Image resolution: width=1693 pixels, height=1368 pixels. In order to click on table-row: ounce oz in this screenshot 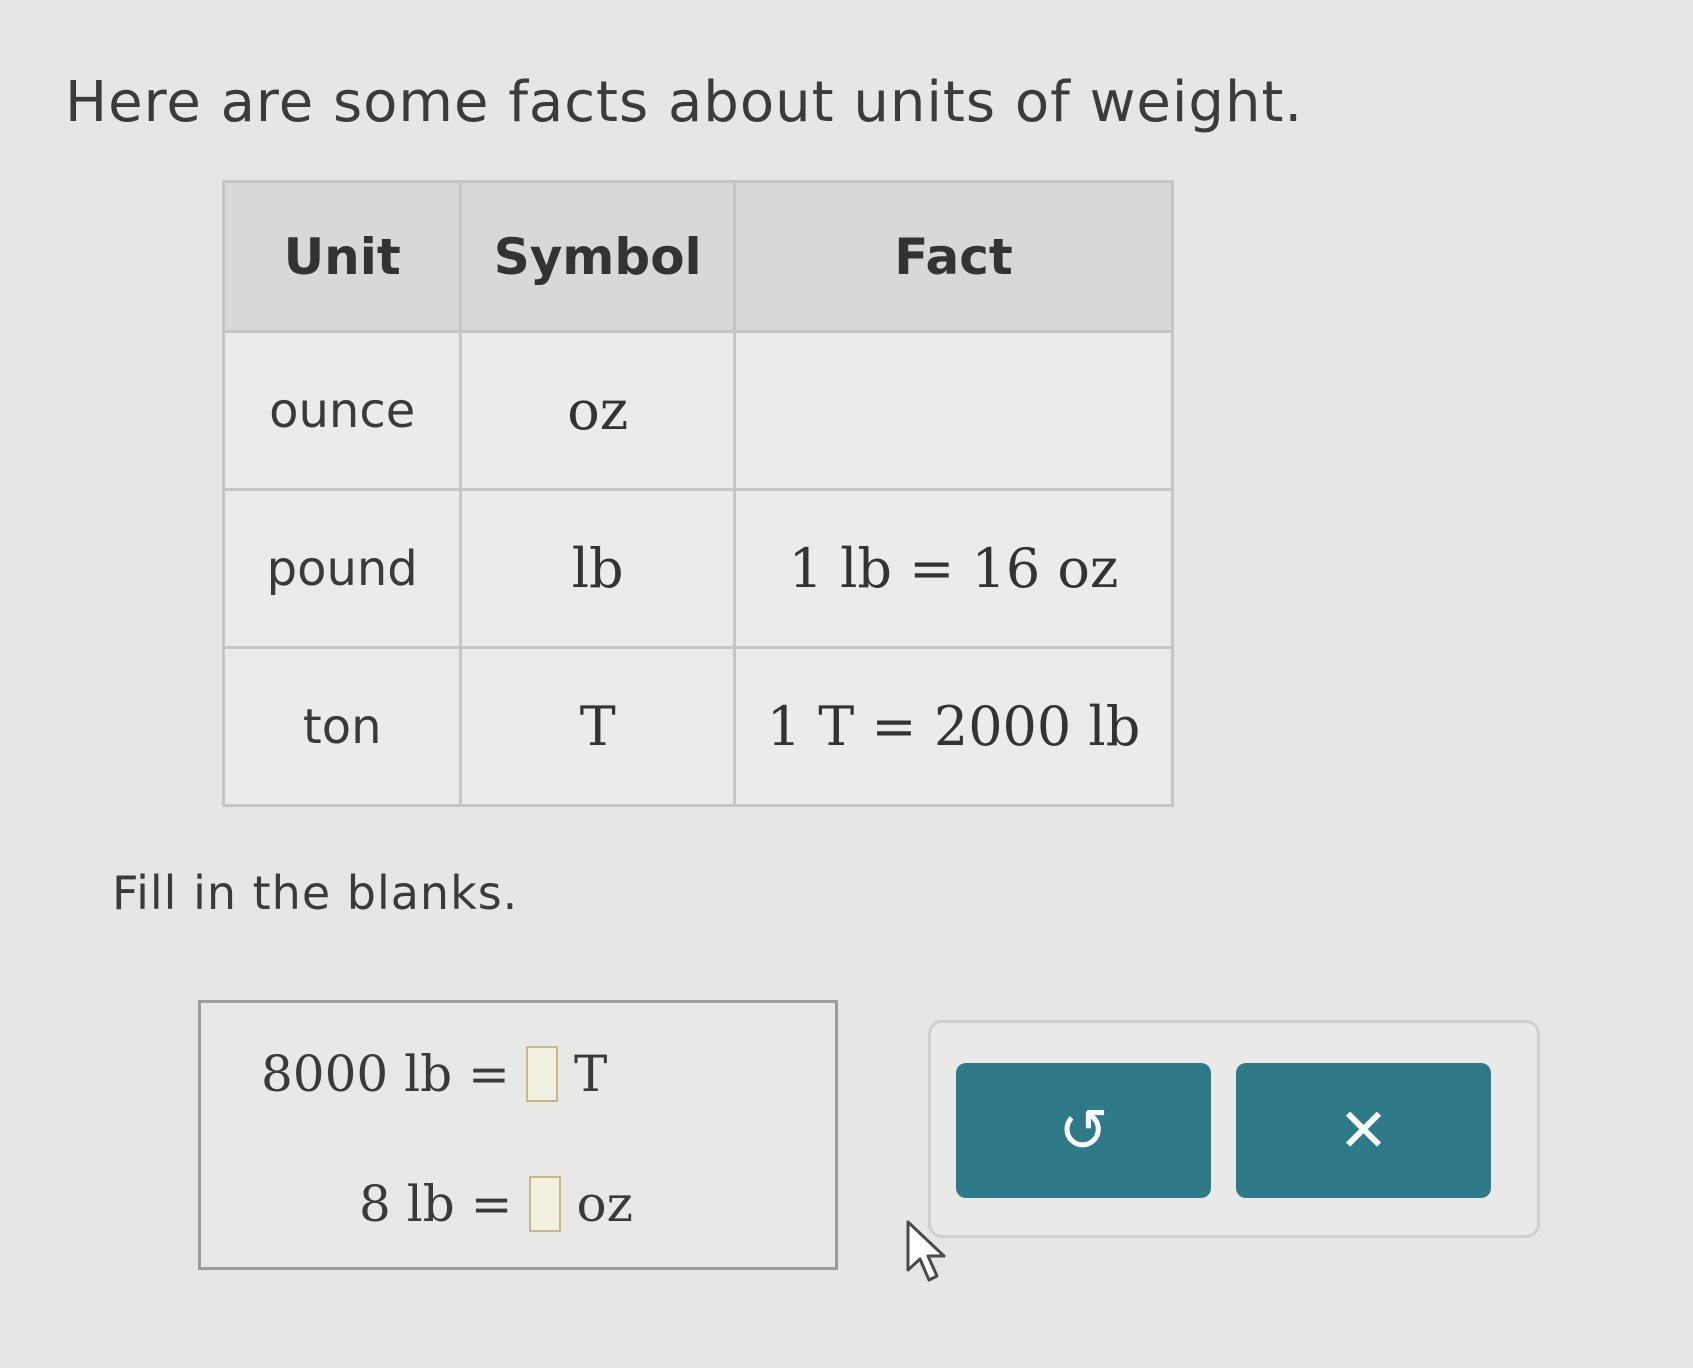, I will do `click(698, 410)`.